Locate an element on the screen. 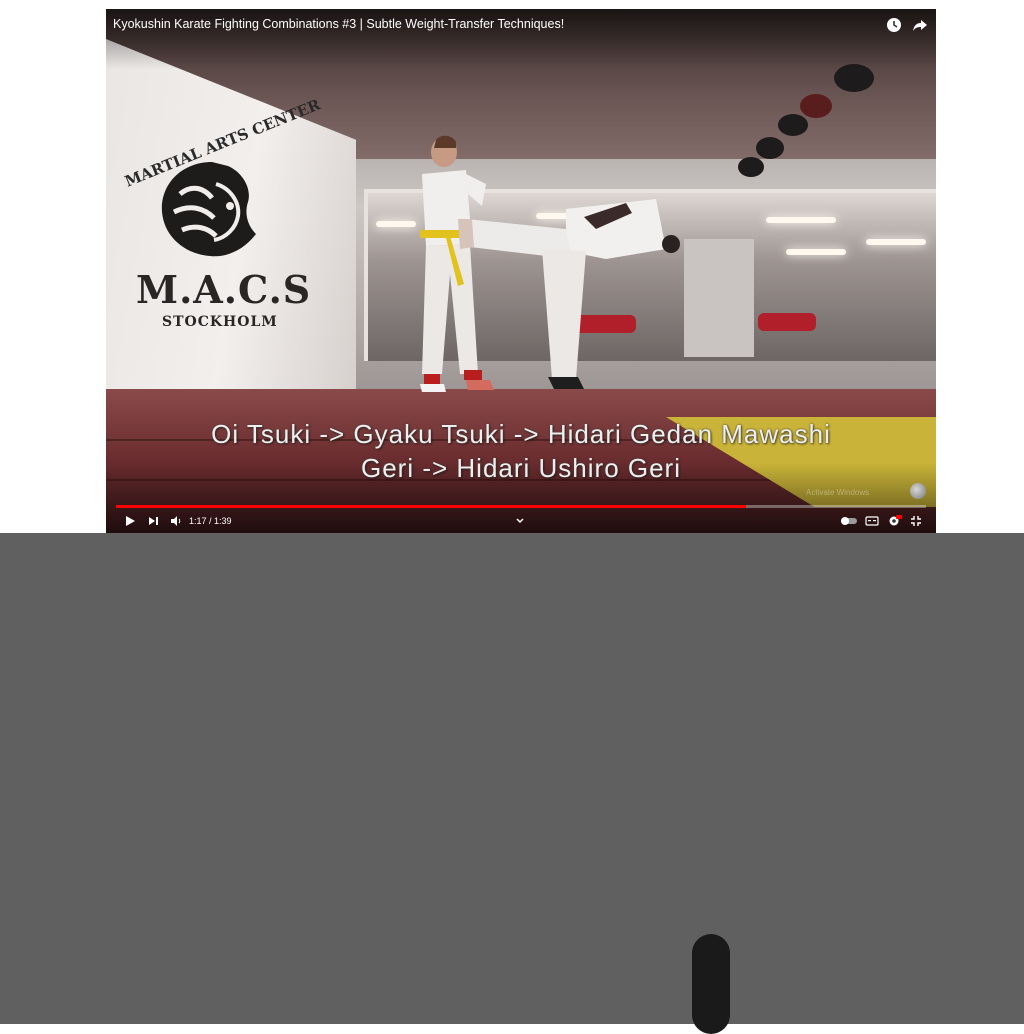 This screenshot has height=1034, width=1024. player-controls: 1:17 / 1:39 is located at coordinates (521, 522).